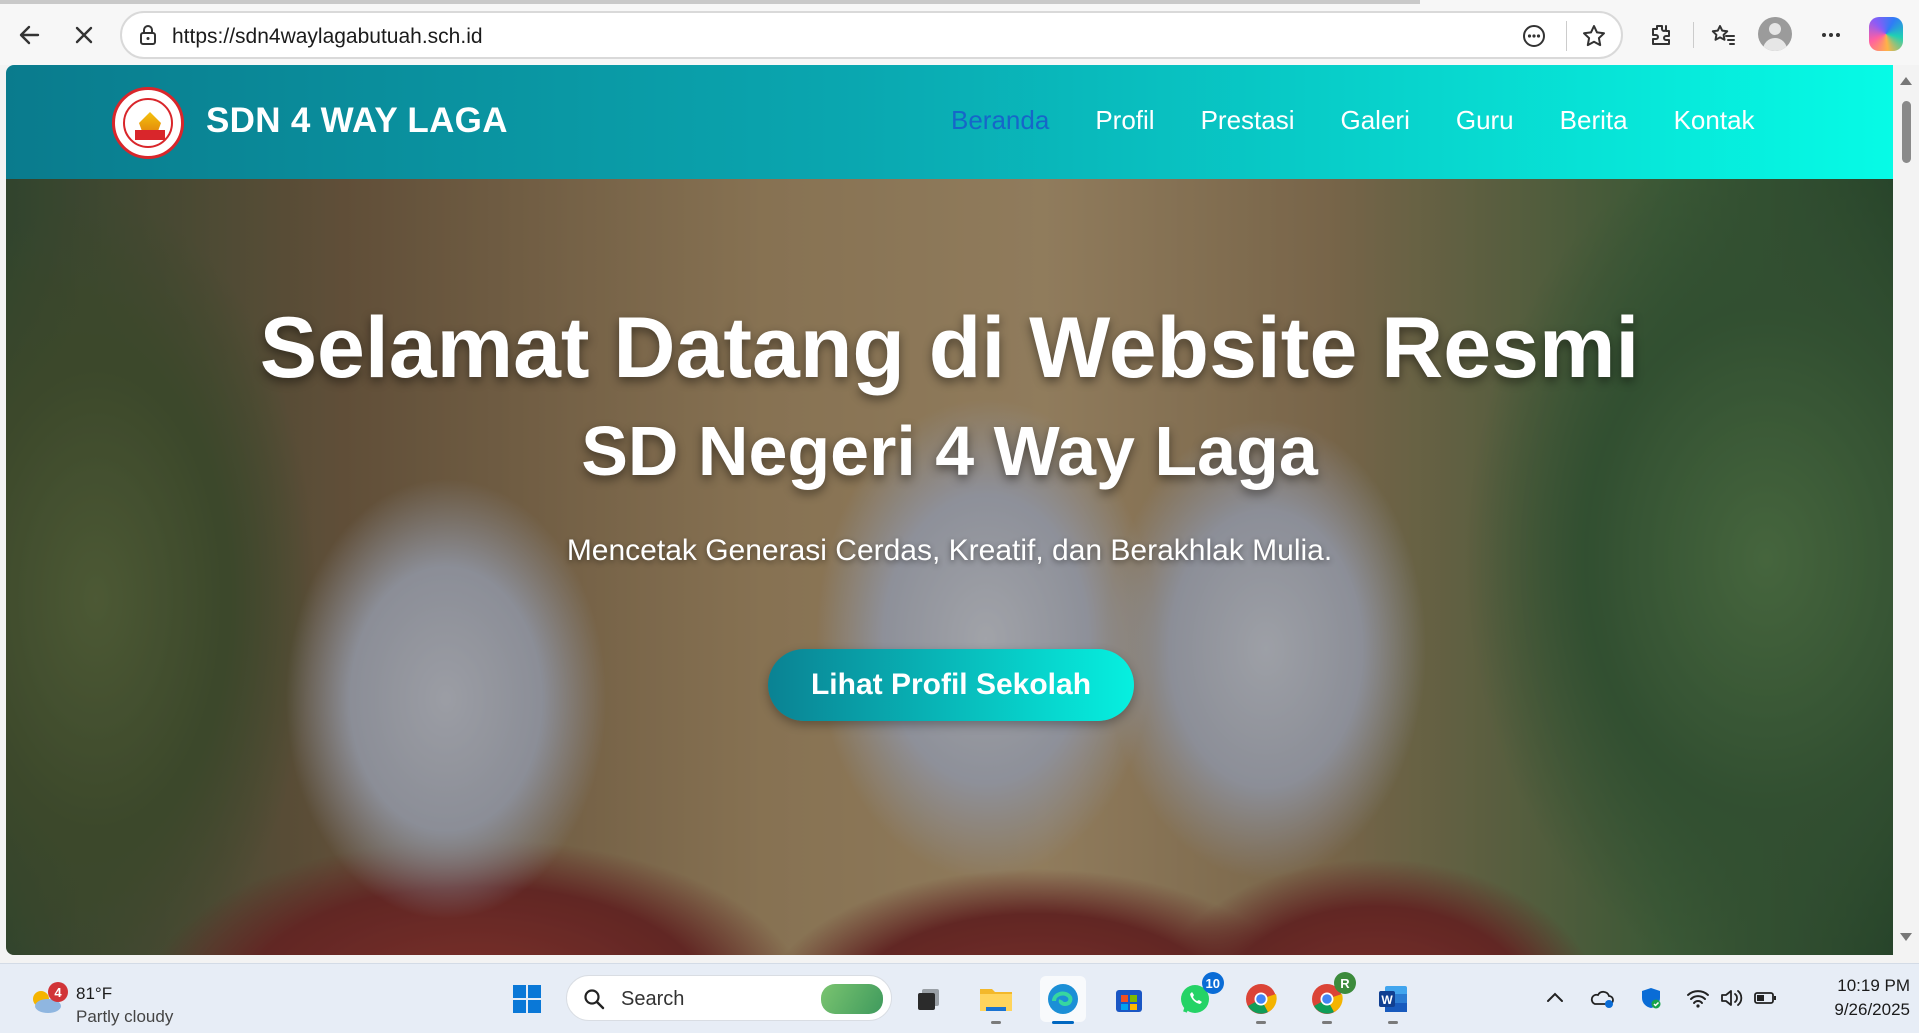  Describe the element at coordinates (1248, 120) in the screenshot. I see `nav-item-prestasi: Prestasi` at that location.